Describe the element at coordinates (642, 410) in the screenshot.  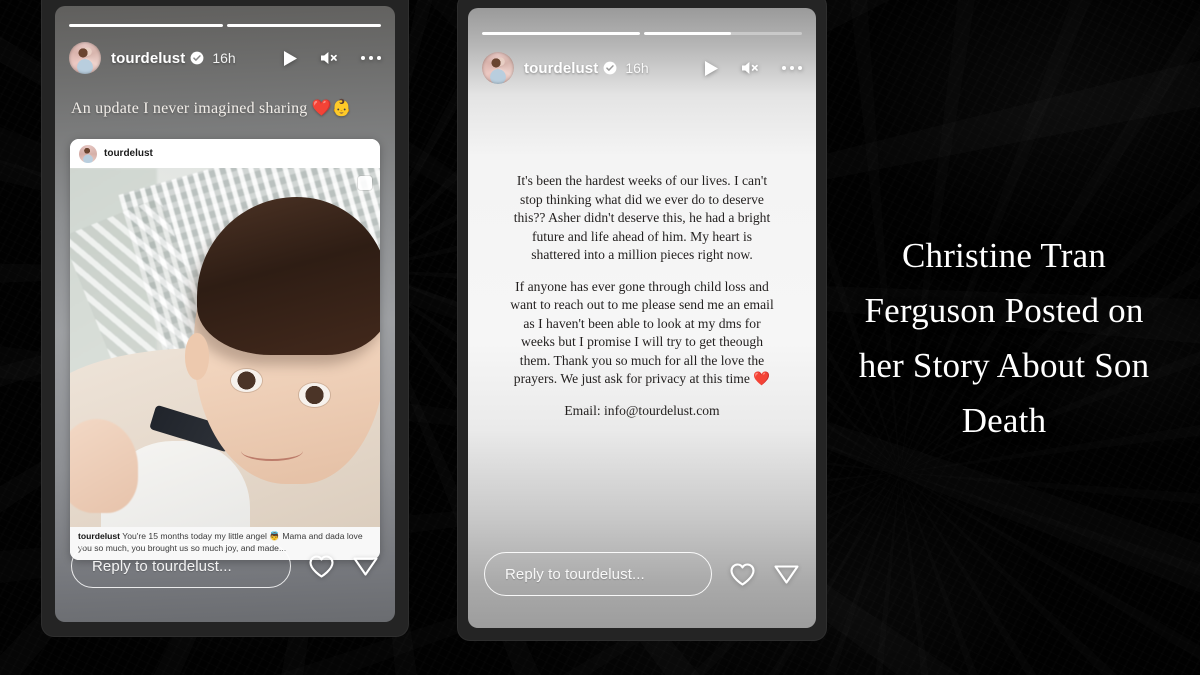
I see `message-email: Email: info@tourdelust.com` at that location.